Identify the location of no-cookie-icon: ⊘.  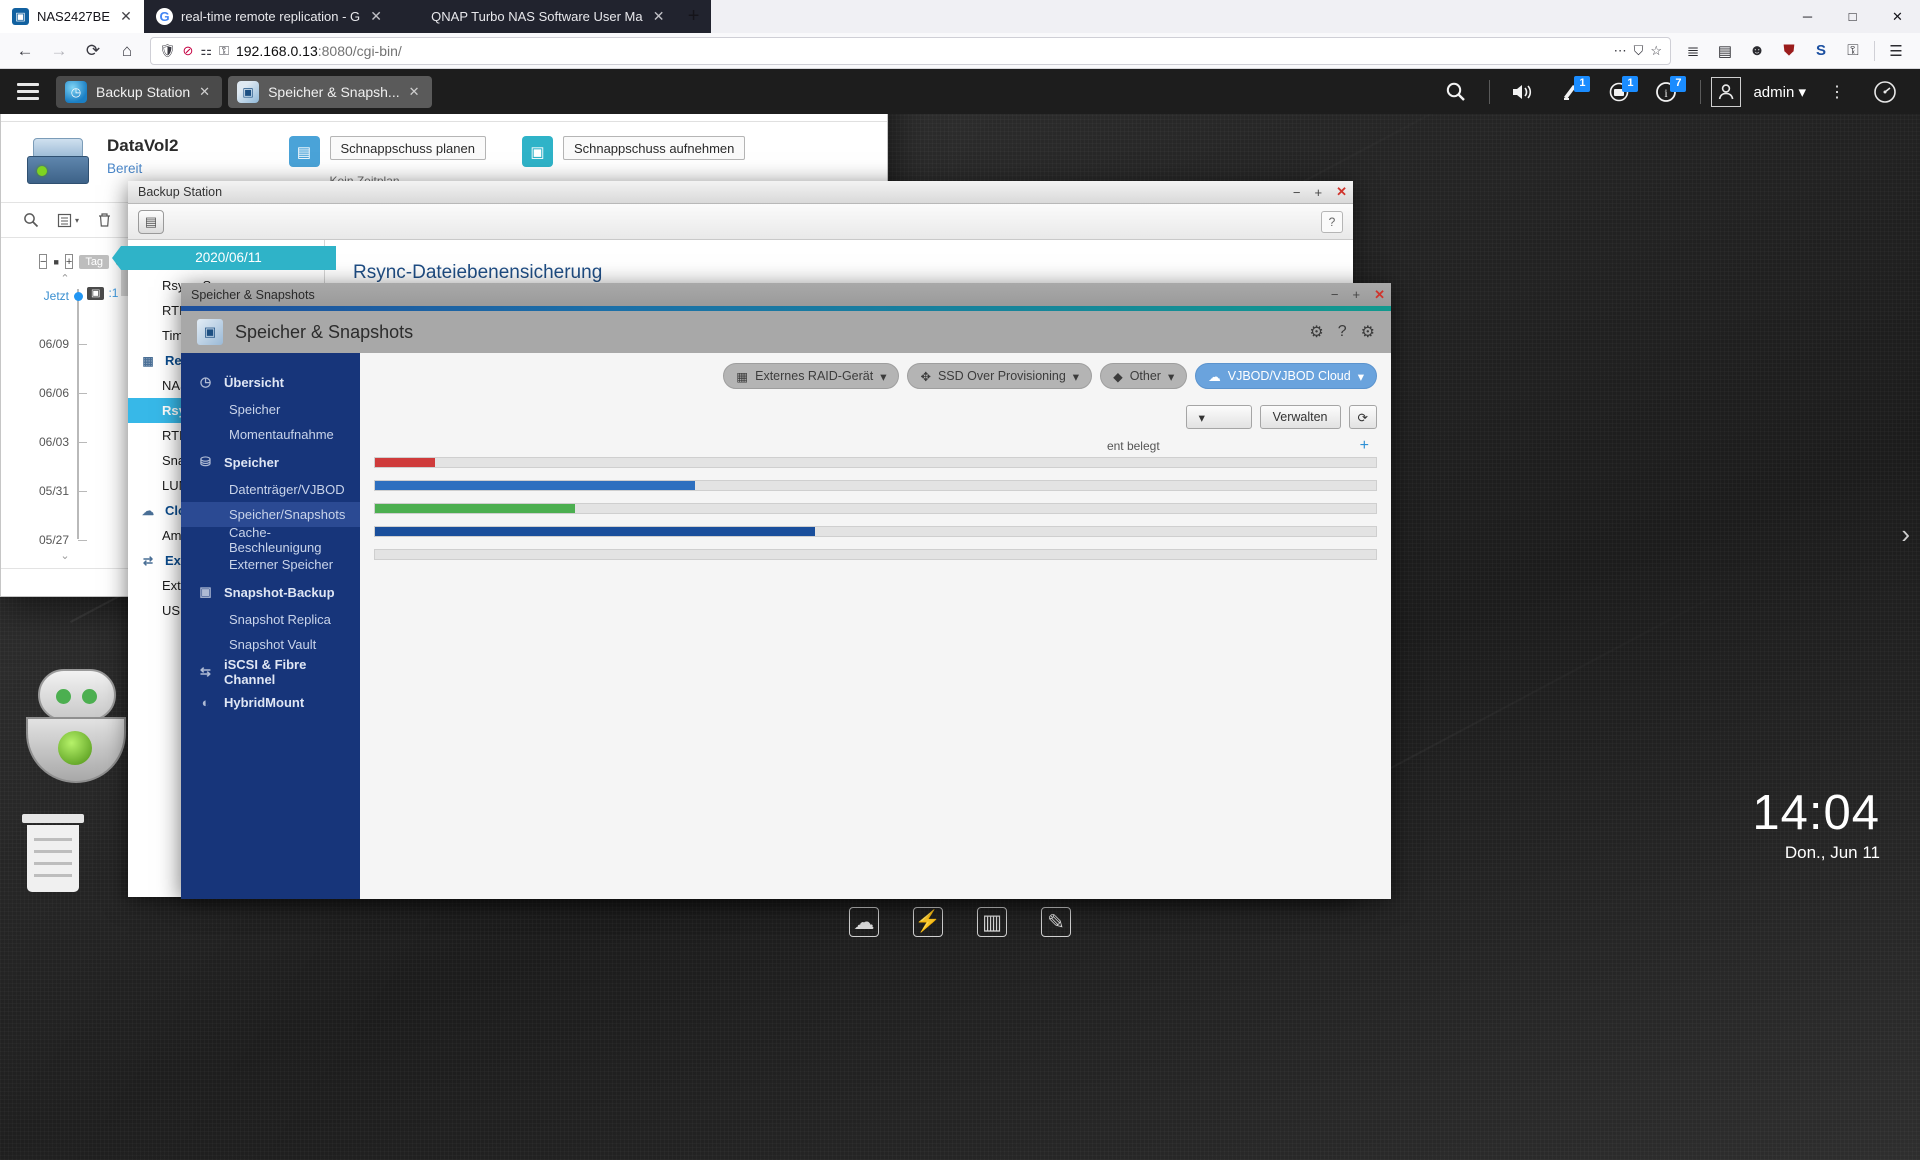
(188, 51).